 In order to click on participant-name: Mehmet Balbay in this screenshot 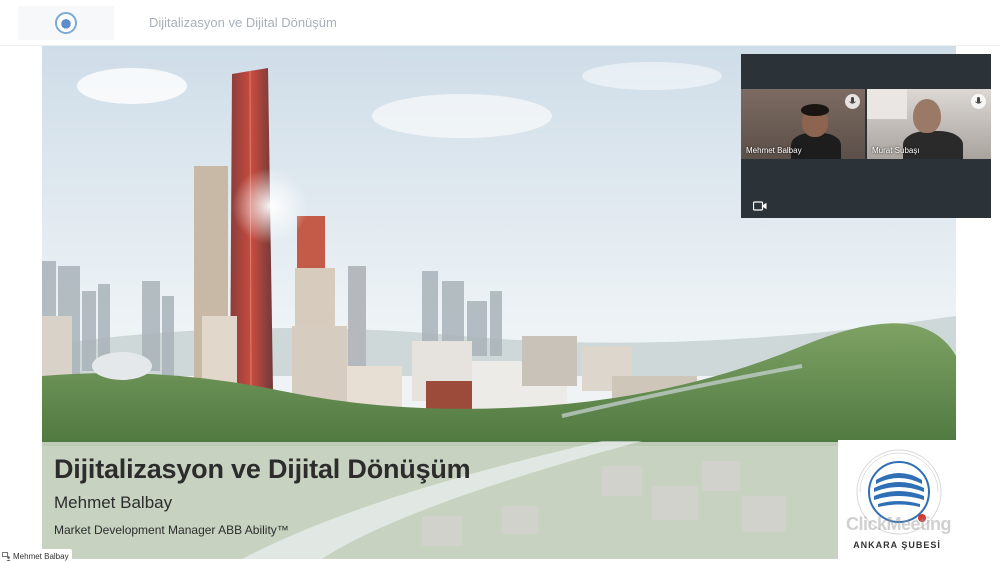, I will do `click(774, 150)`.